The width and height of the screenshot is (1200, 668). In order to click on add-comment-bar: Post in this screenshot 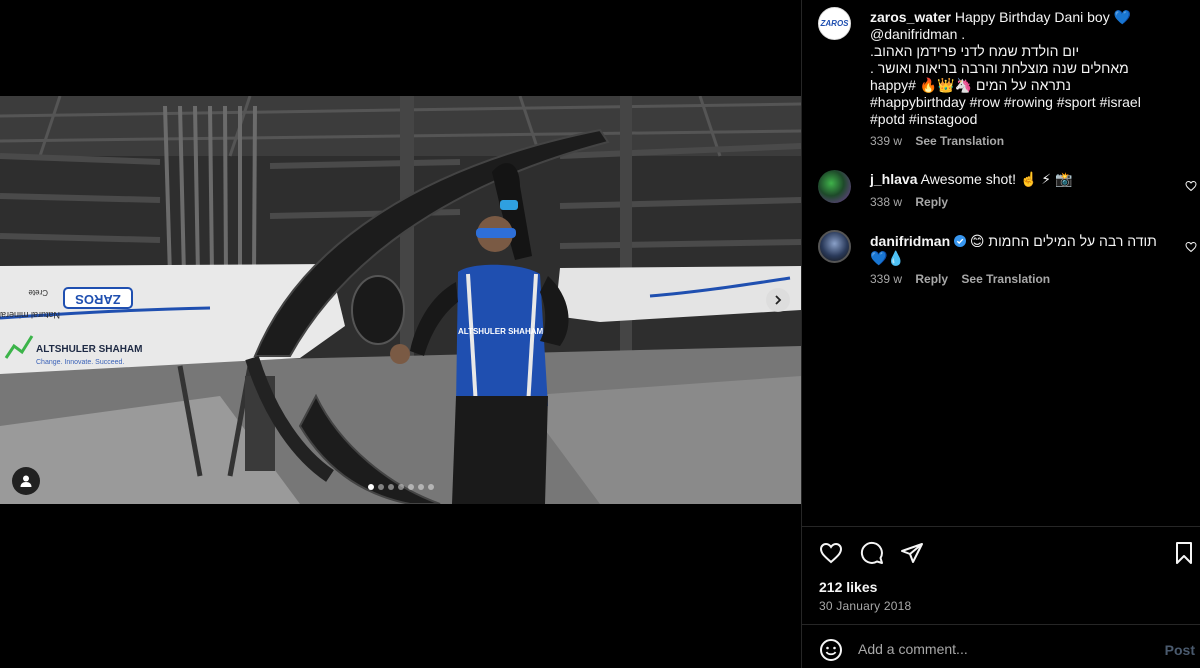, I will do `click(1001, 646)`.